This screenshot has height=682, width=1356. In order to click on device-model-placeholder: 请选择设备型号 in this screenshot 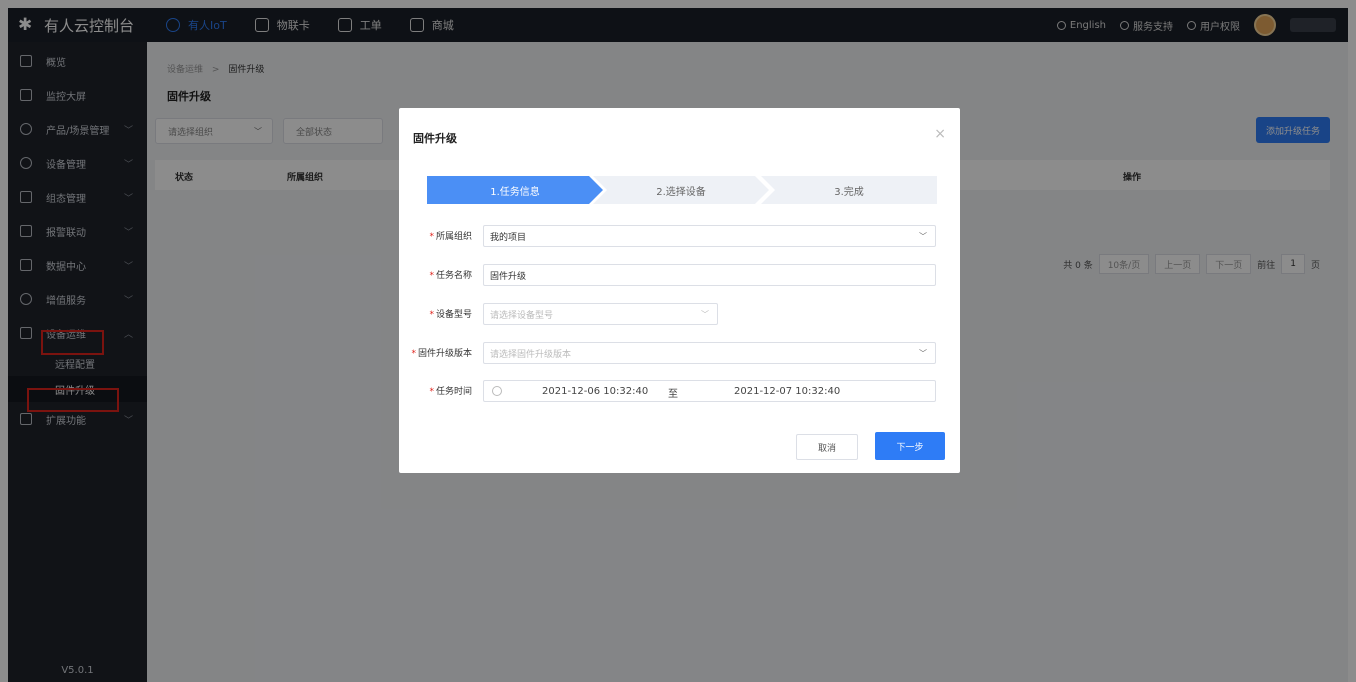, I will do `click(522, 315)`.